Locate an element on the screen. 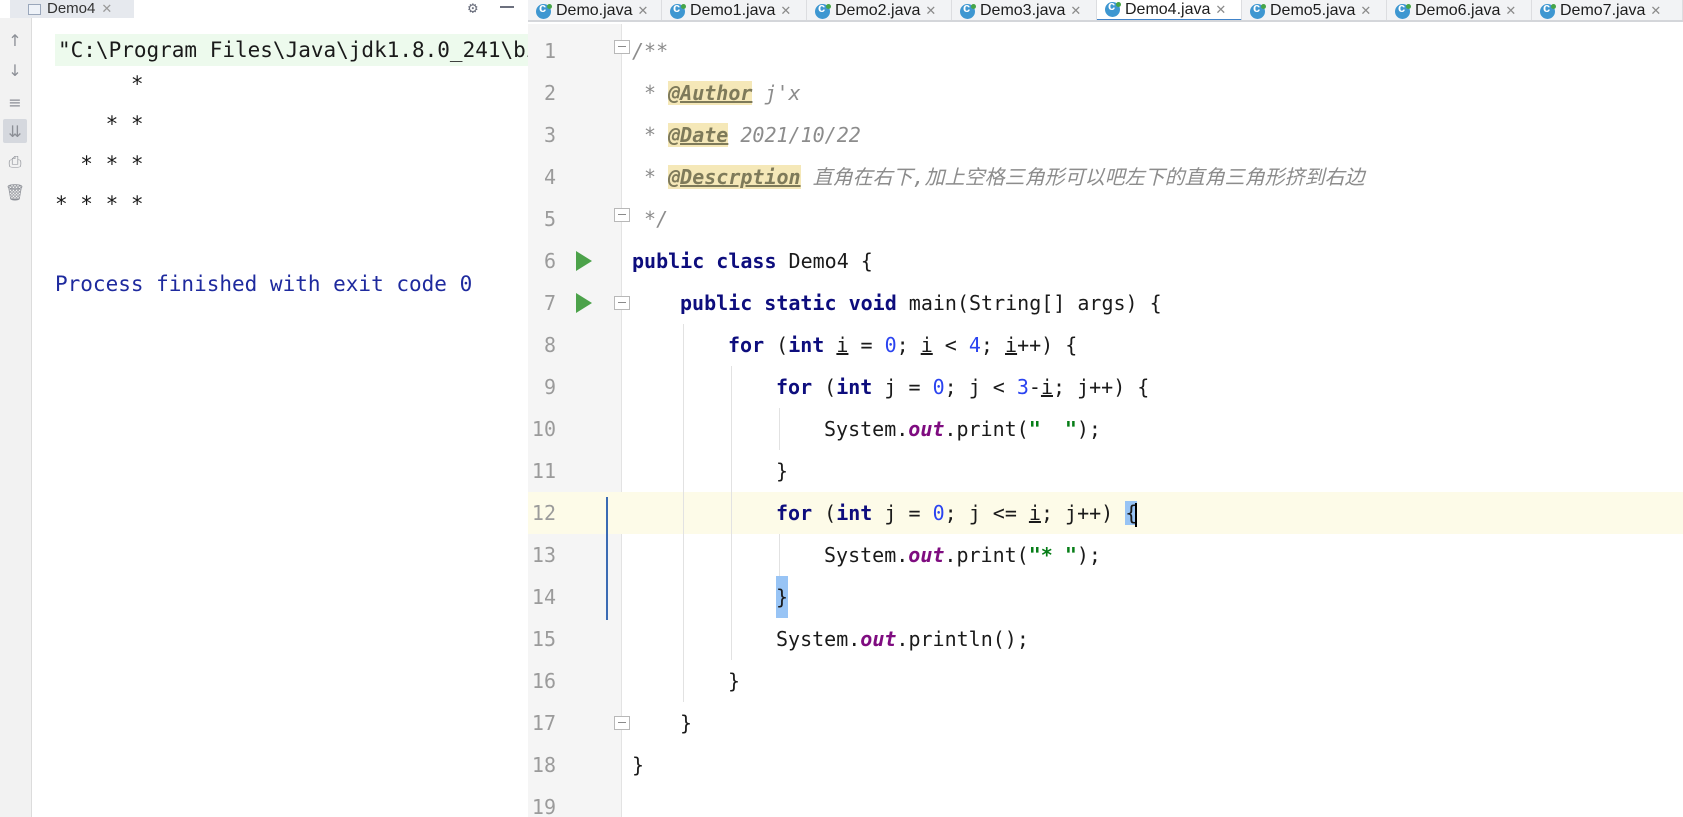  javadoc-tag: @Date is located at coordinates (698, 135).